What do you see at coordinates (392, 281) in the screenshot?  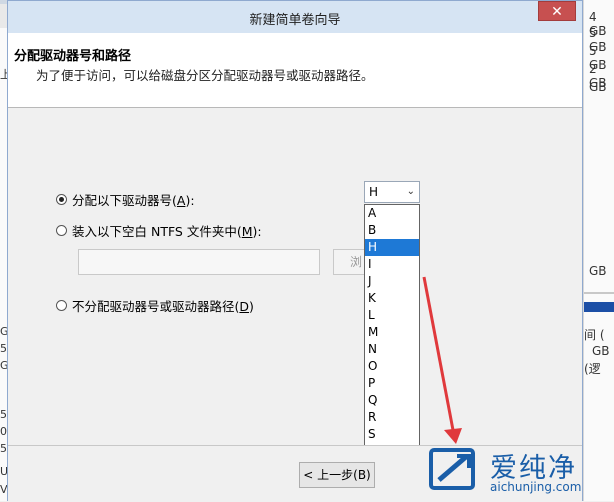 I see `drive-letter-option: J` at bounding box center [392, 281].